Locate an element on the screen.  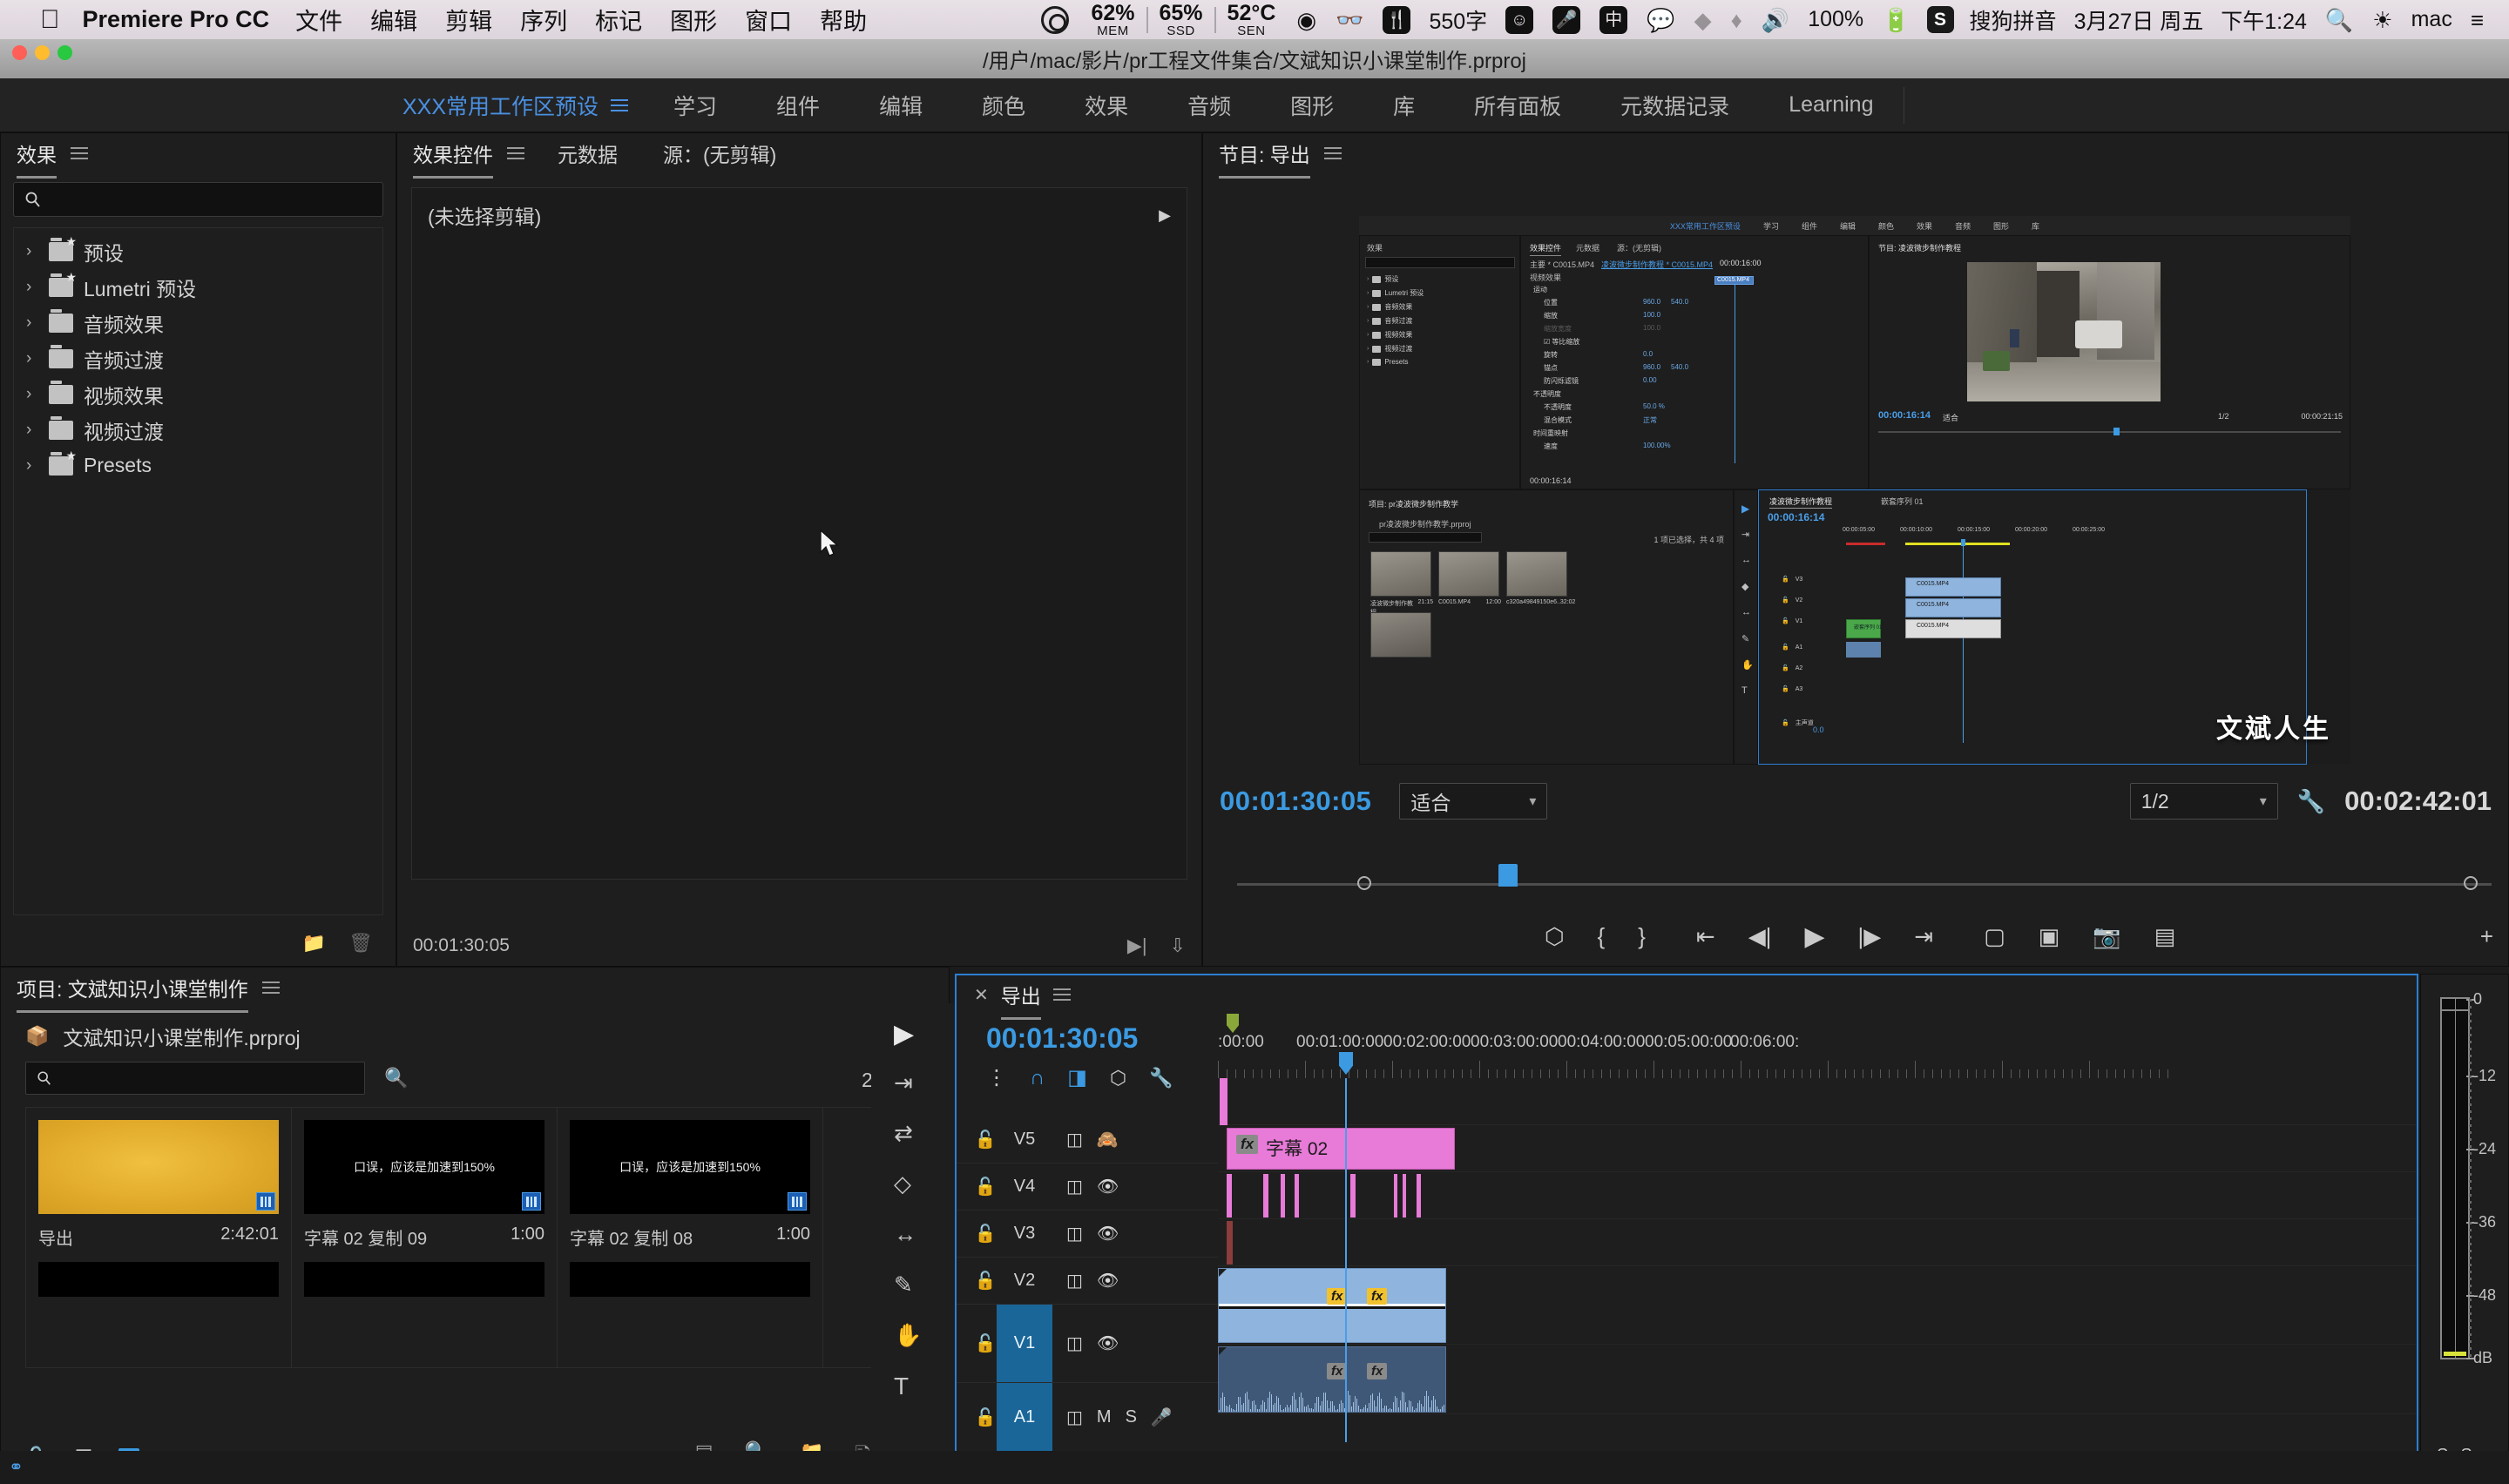
program-duration-timecode: 00:02:42:01 is located at coordinates (2418, 801).